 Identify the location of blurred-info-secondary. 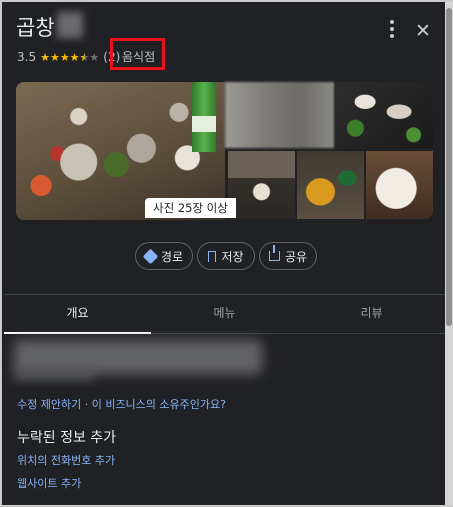
(54, 374).